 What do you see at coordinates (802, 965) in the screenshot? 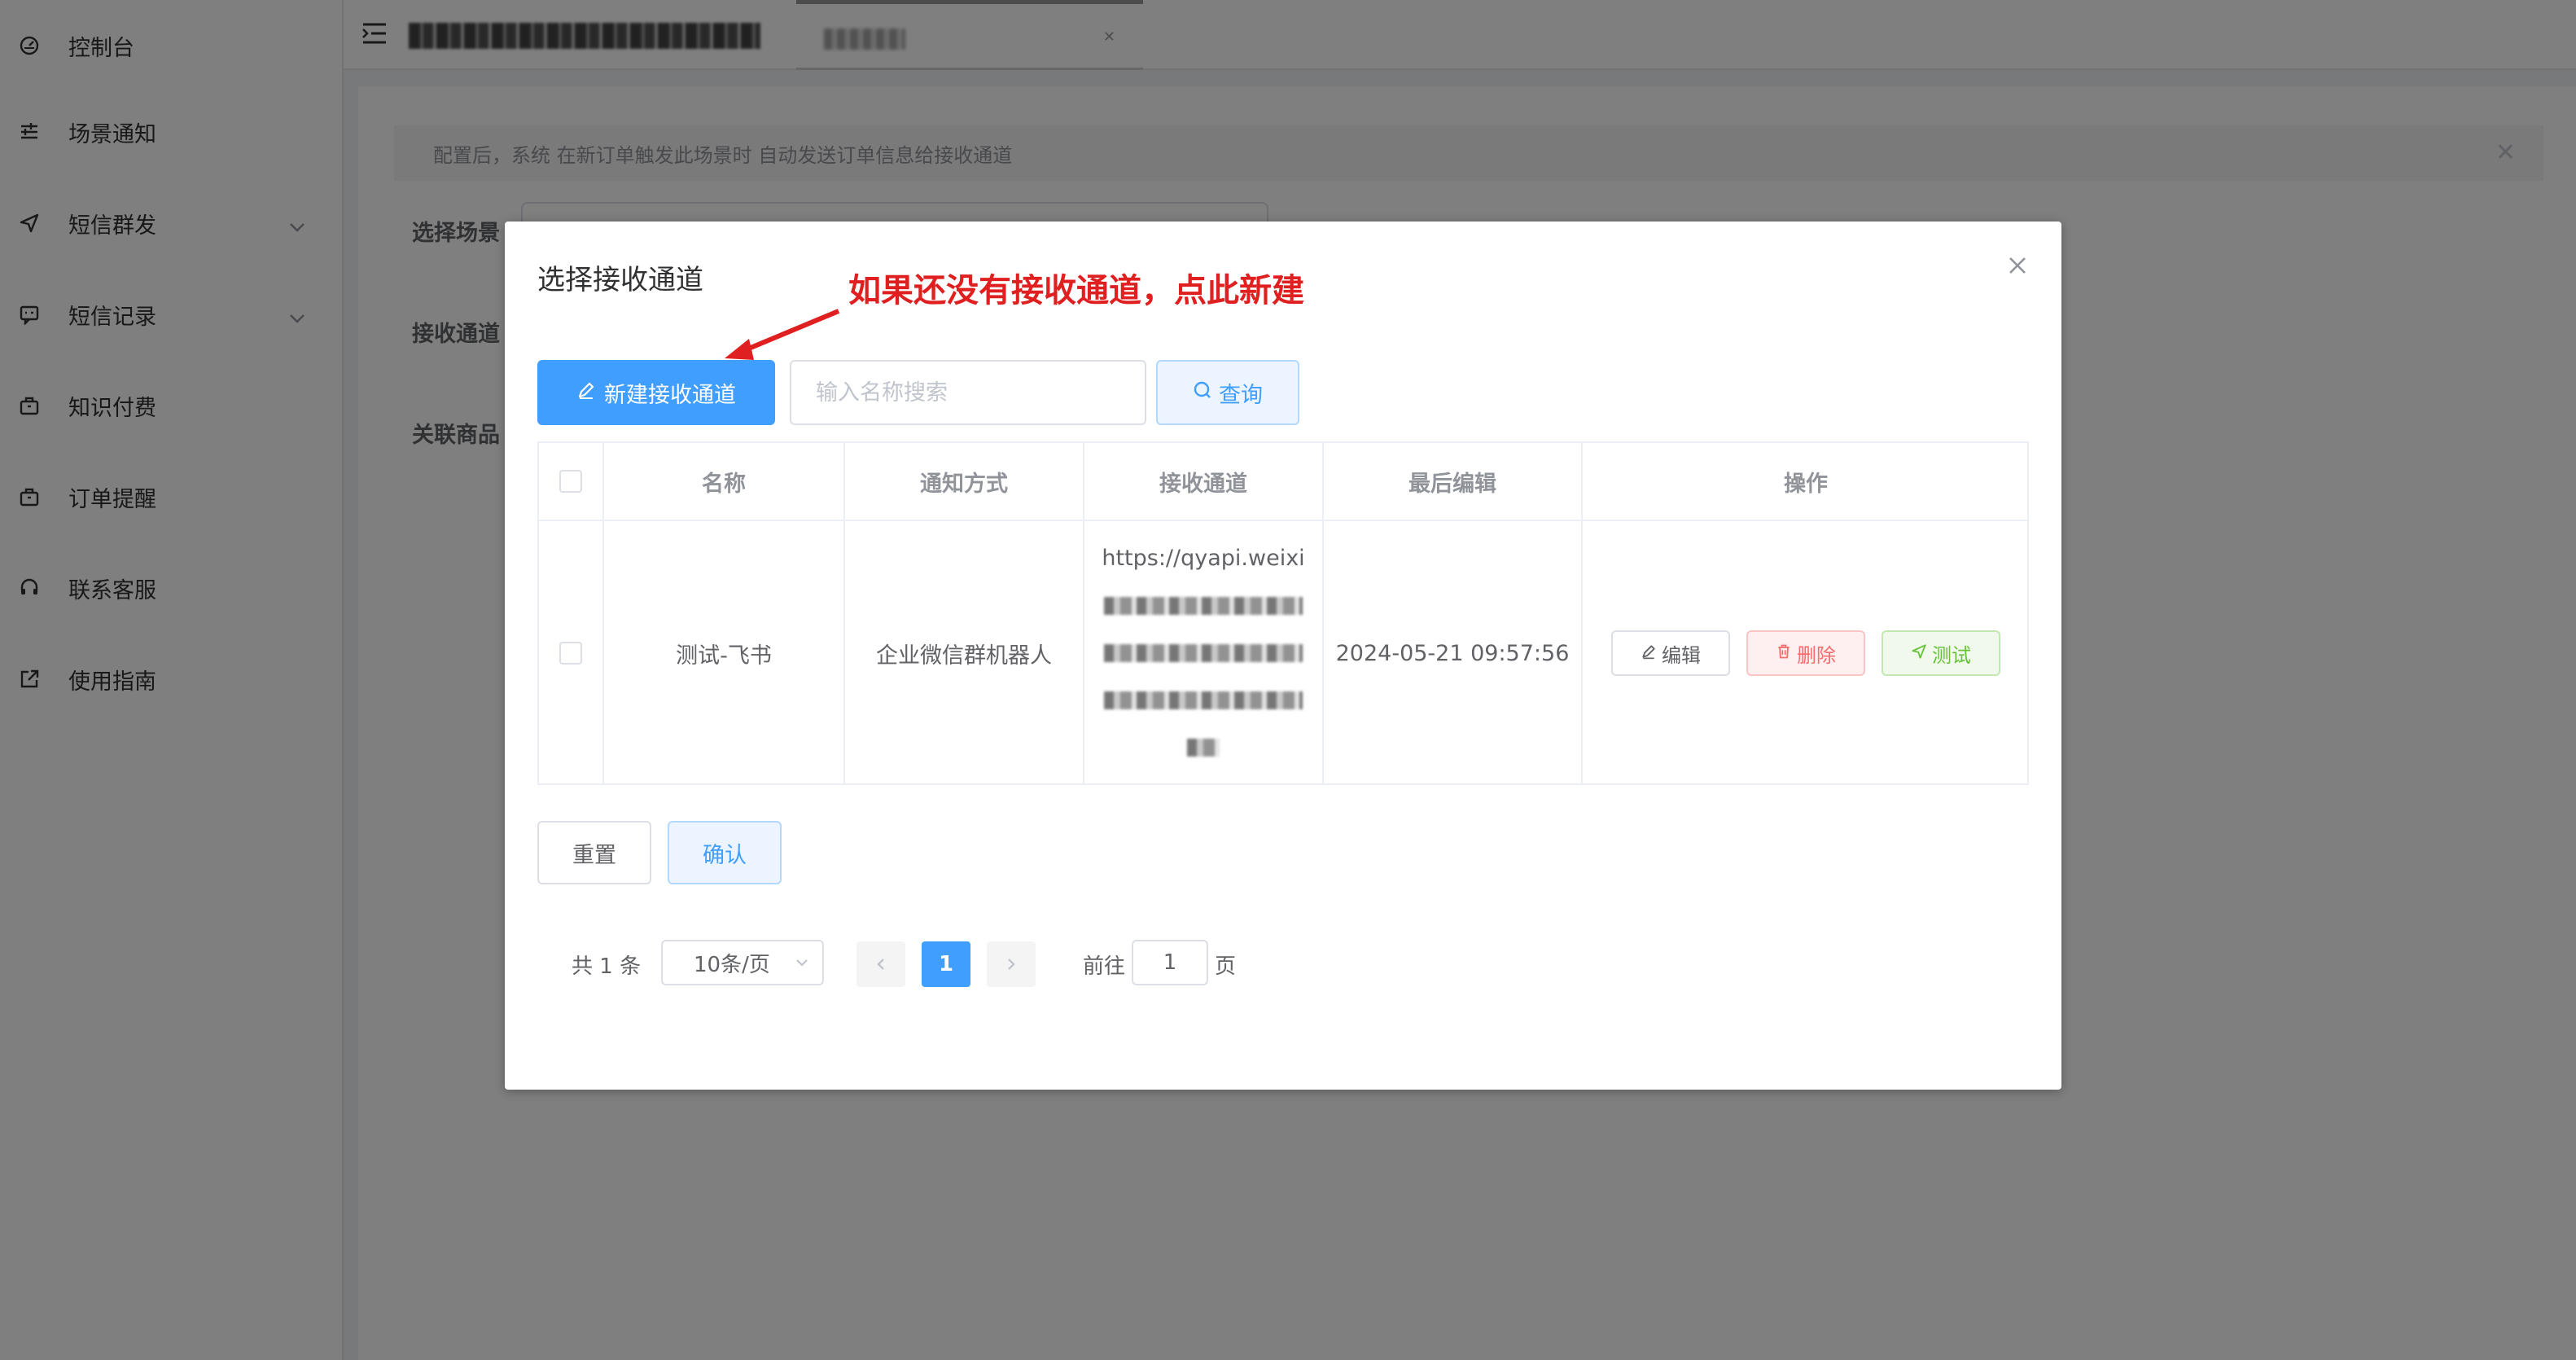
I see `chevron-down-icon` at bounding box center [802, 965].